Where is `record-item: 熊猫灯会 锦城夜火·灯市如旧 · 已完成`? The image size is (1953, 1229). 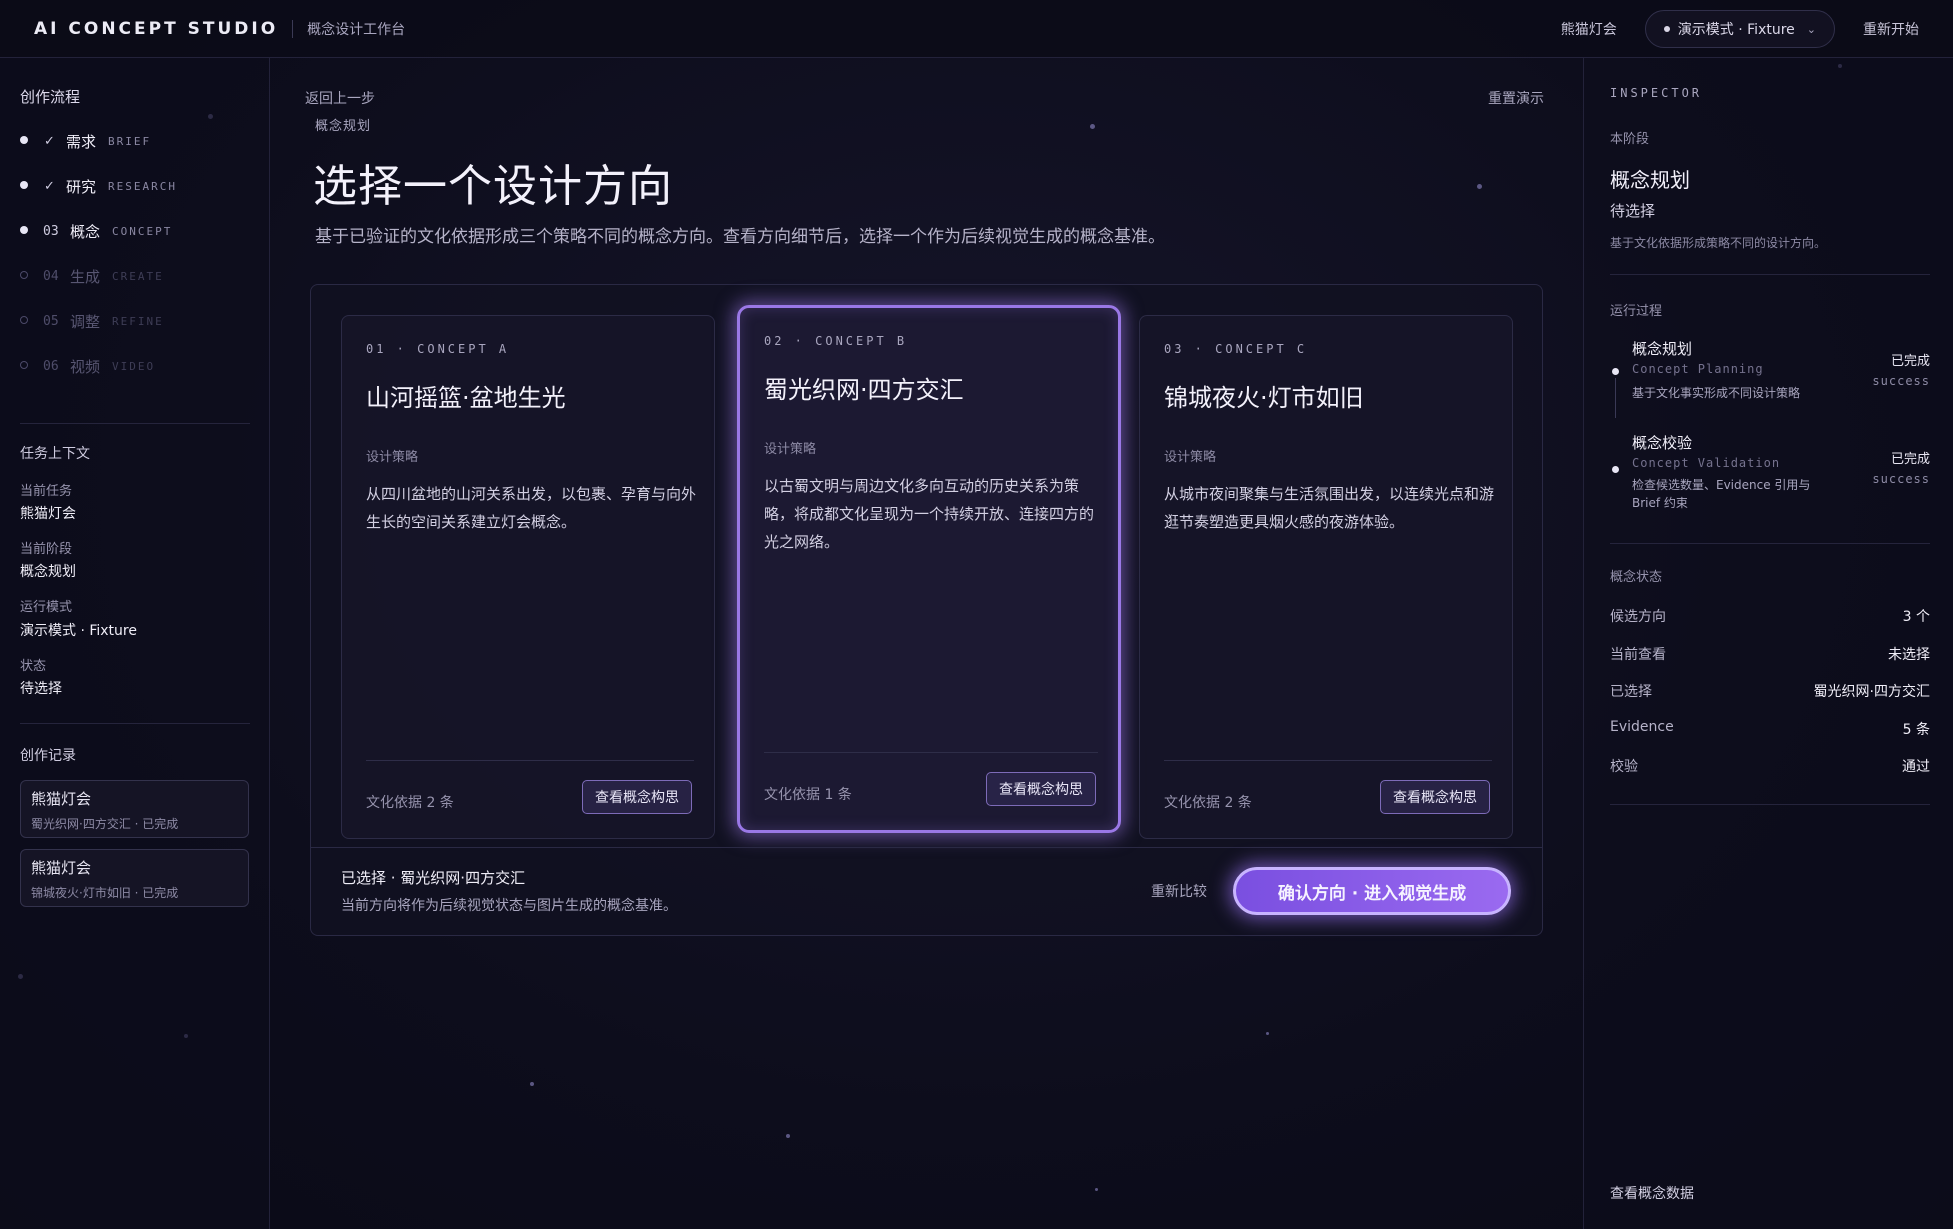 record-item: 熊猫灯会 锦城夜火·灯市如旧 · 已完成 is located at coordinates (134, 878).